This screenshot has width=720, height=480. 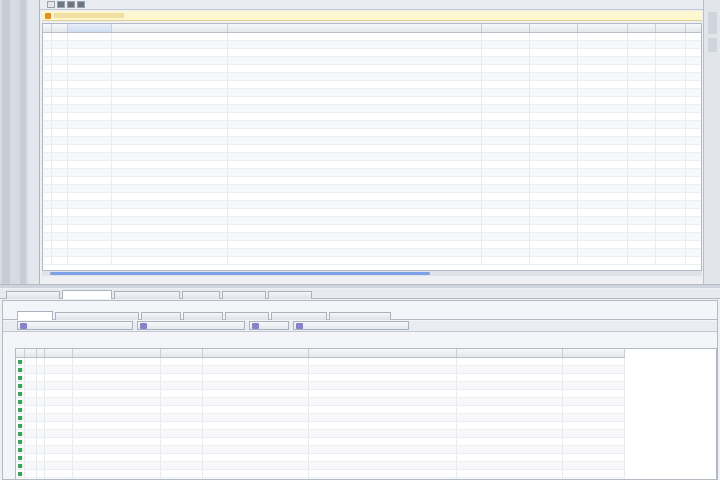 What do you see at coordinates (61, 4) in the screenshot?
I see `document-icon` at bounding box center [61, 4].